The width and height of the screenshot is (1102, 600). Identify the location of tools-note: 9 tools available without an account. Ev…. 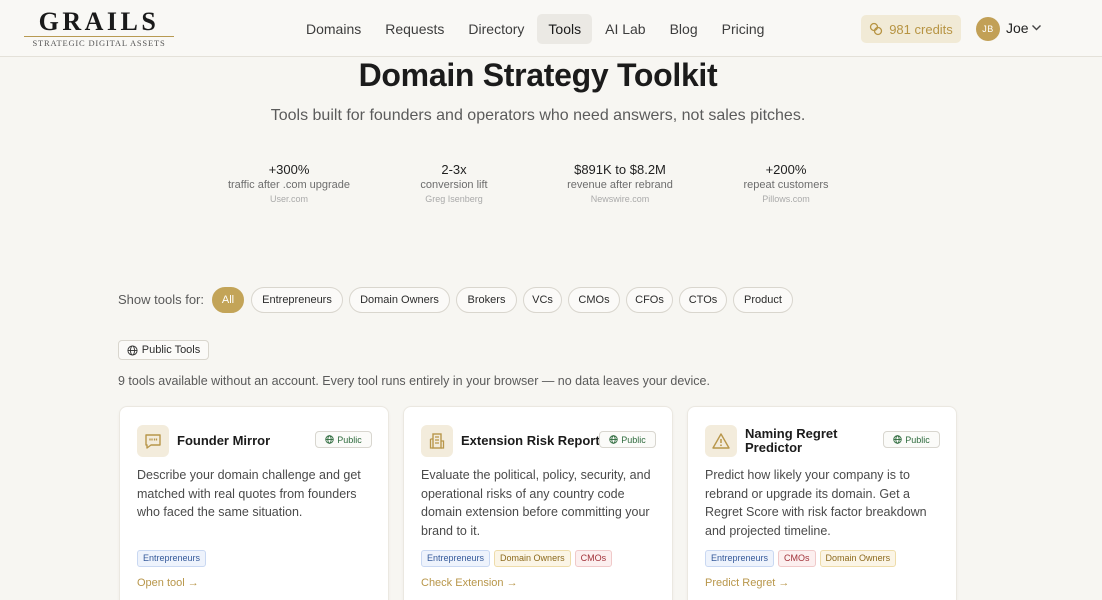
(414, 381).